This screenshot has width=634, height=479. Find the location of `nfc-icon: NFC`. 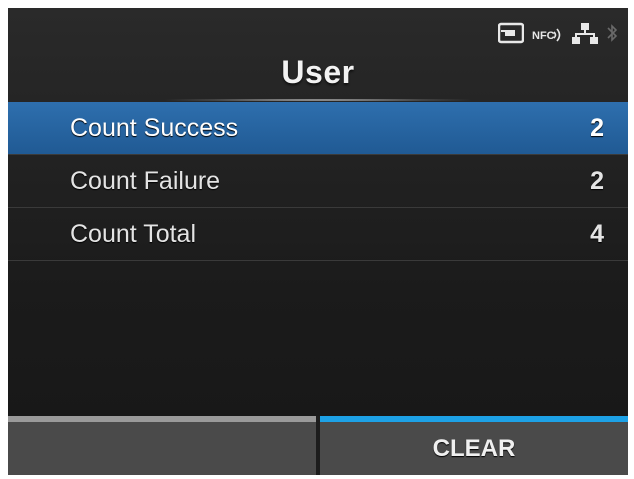

nfc-icon: NFC is located at coordinates (548, 33).